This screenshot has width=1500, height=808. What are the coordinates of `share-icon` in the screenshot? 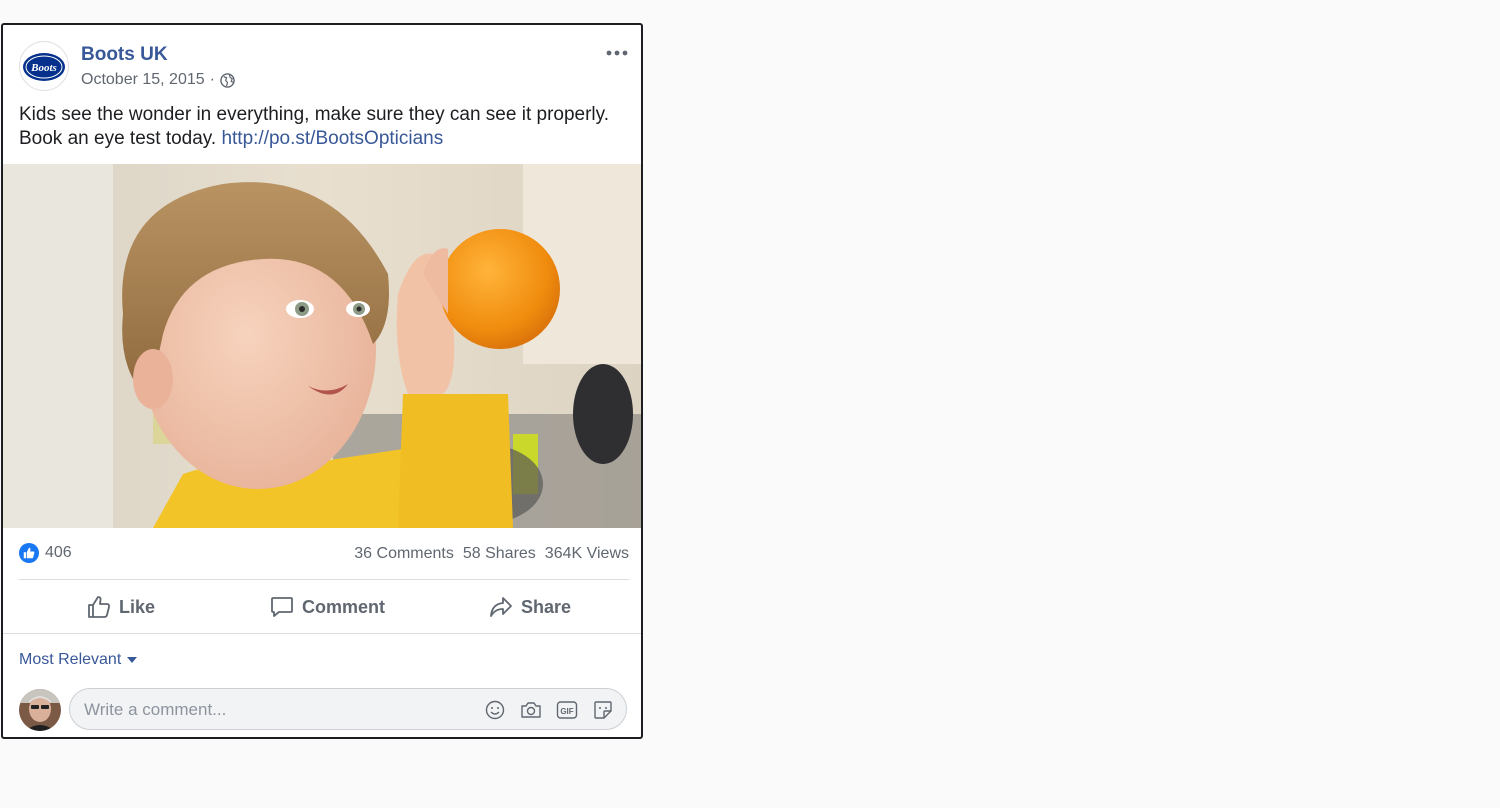 It's located at (501, 607).